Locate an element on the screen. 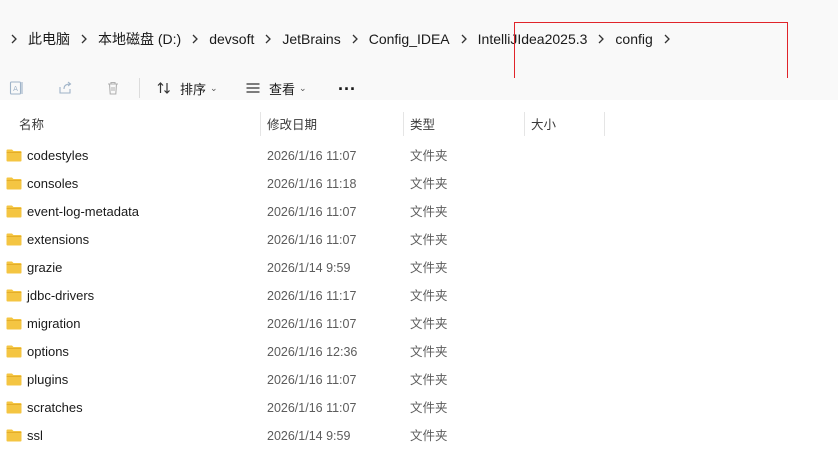 The height and width of the screenshot is (461, 838). file-name: plugins is located at coordinates (48, 379).